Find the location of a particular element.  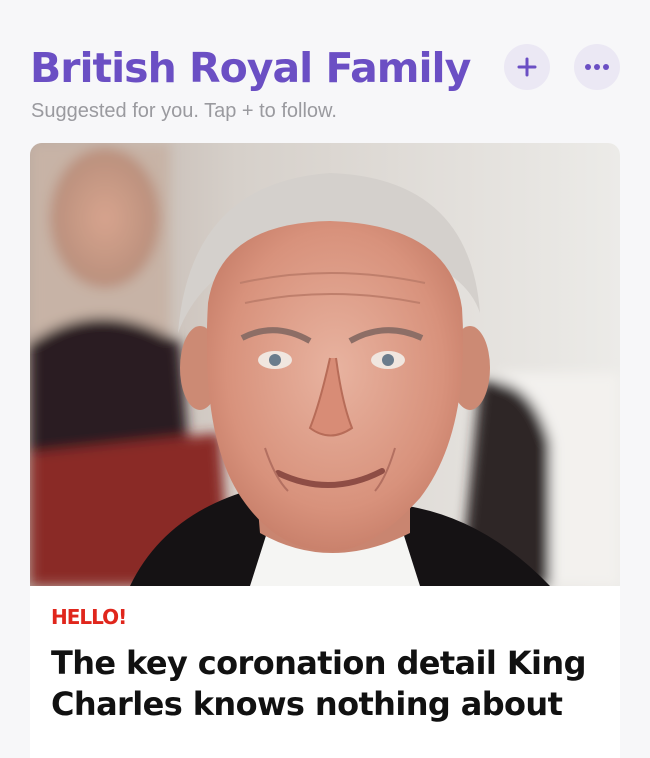

plus-icon is located at coordinates (527, 67).